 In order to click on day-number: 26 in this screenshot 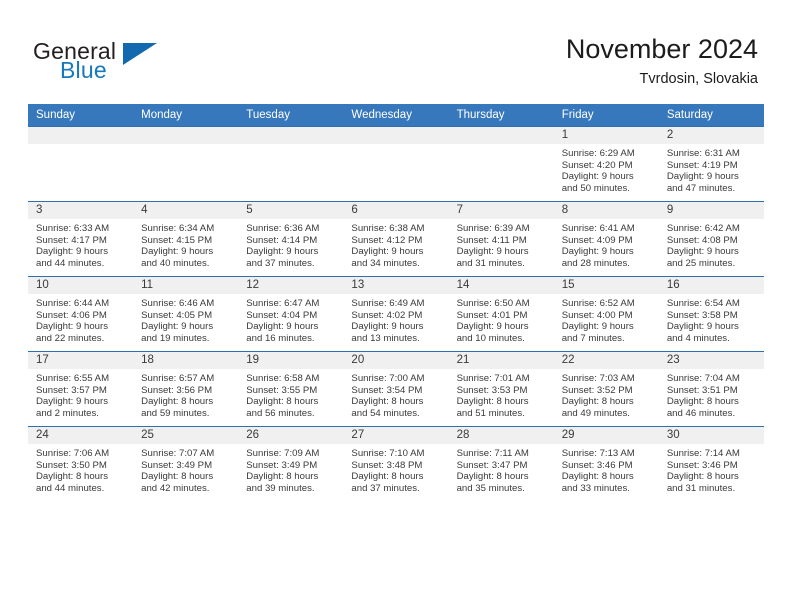, I will do `click(291, 435)`.